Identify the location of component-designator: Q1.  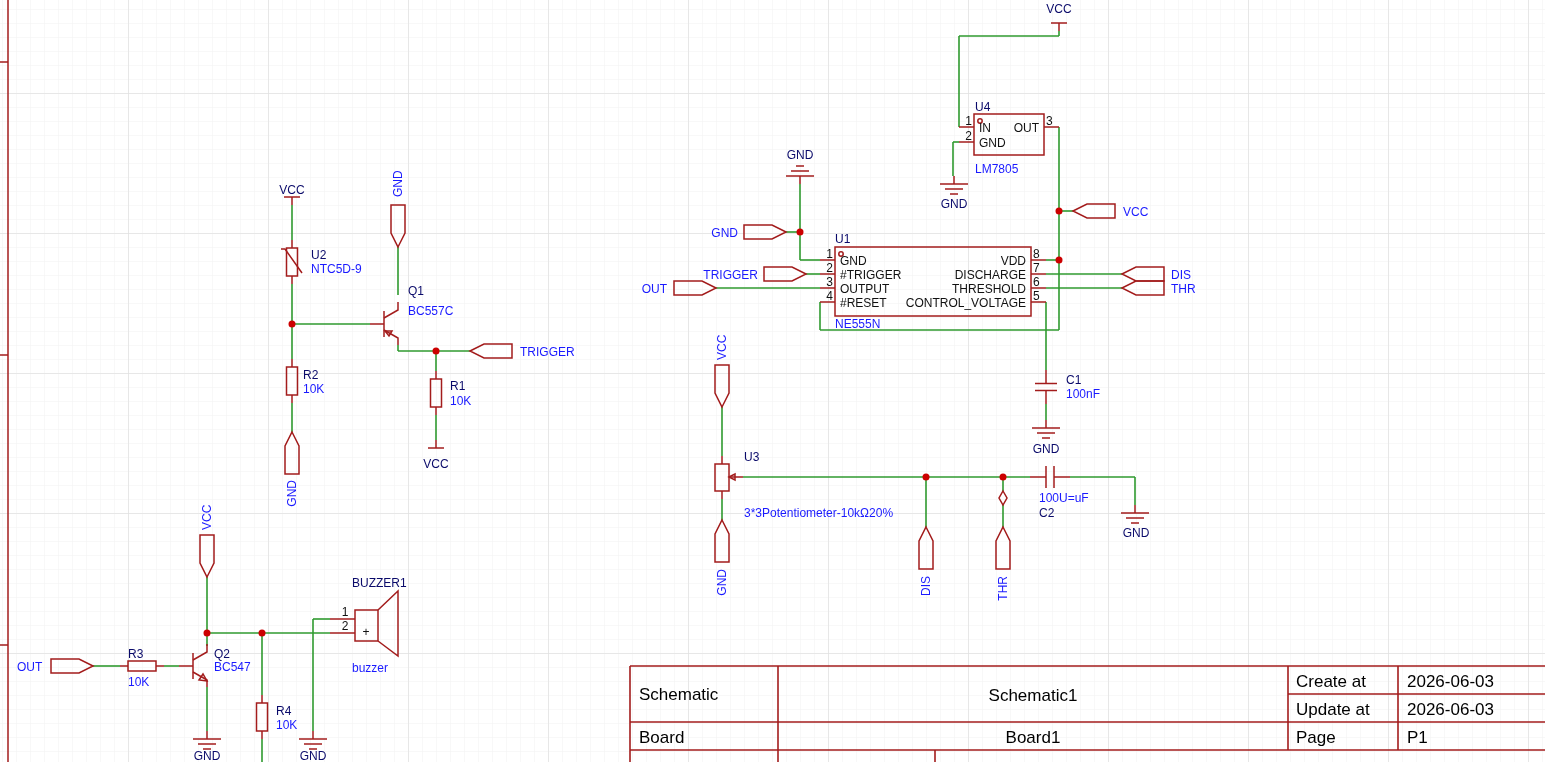
(416, 291).